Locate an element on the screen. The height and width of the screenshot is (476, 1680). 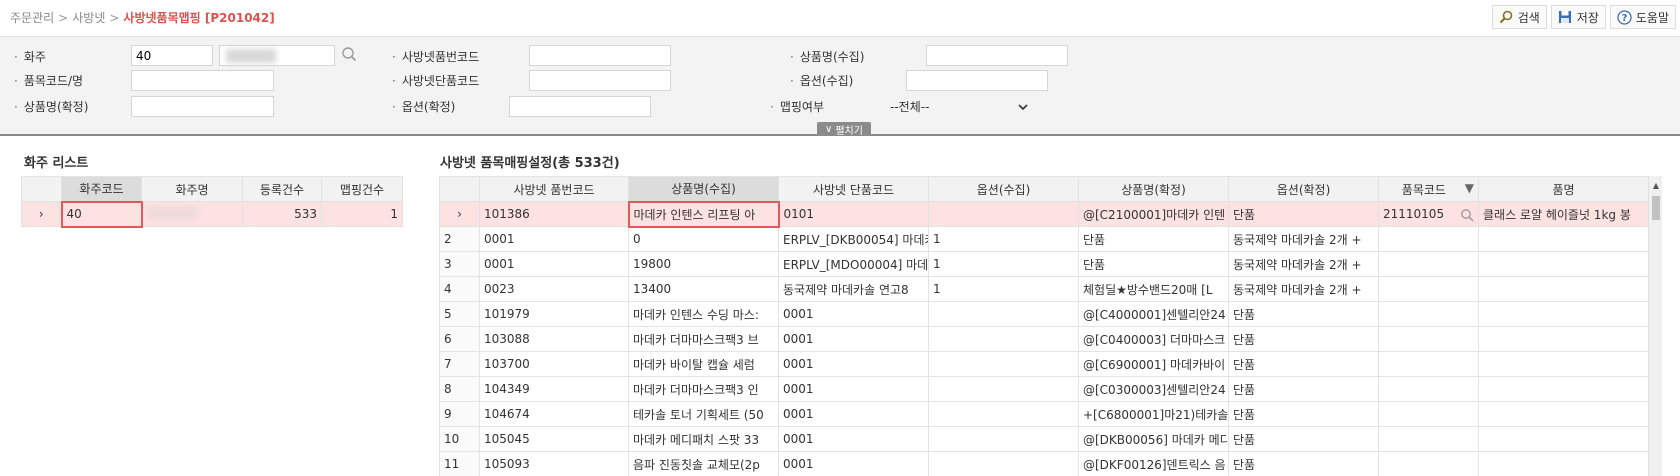
owner-code-input is located at coordinates (172, 55).